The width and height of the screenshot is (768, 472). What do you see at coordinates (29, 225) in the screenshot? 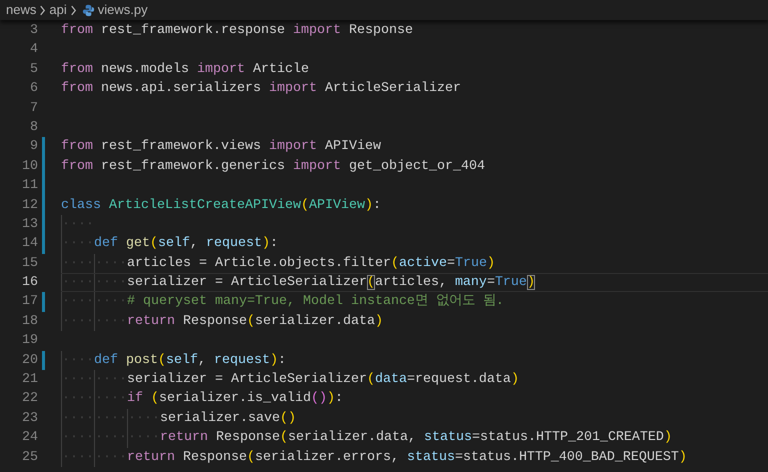
I see `line-number: 13` at bounding box center [29, 225].